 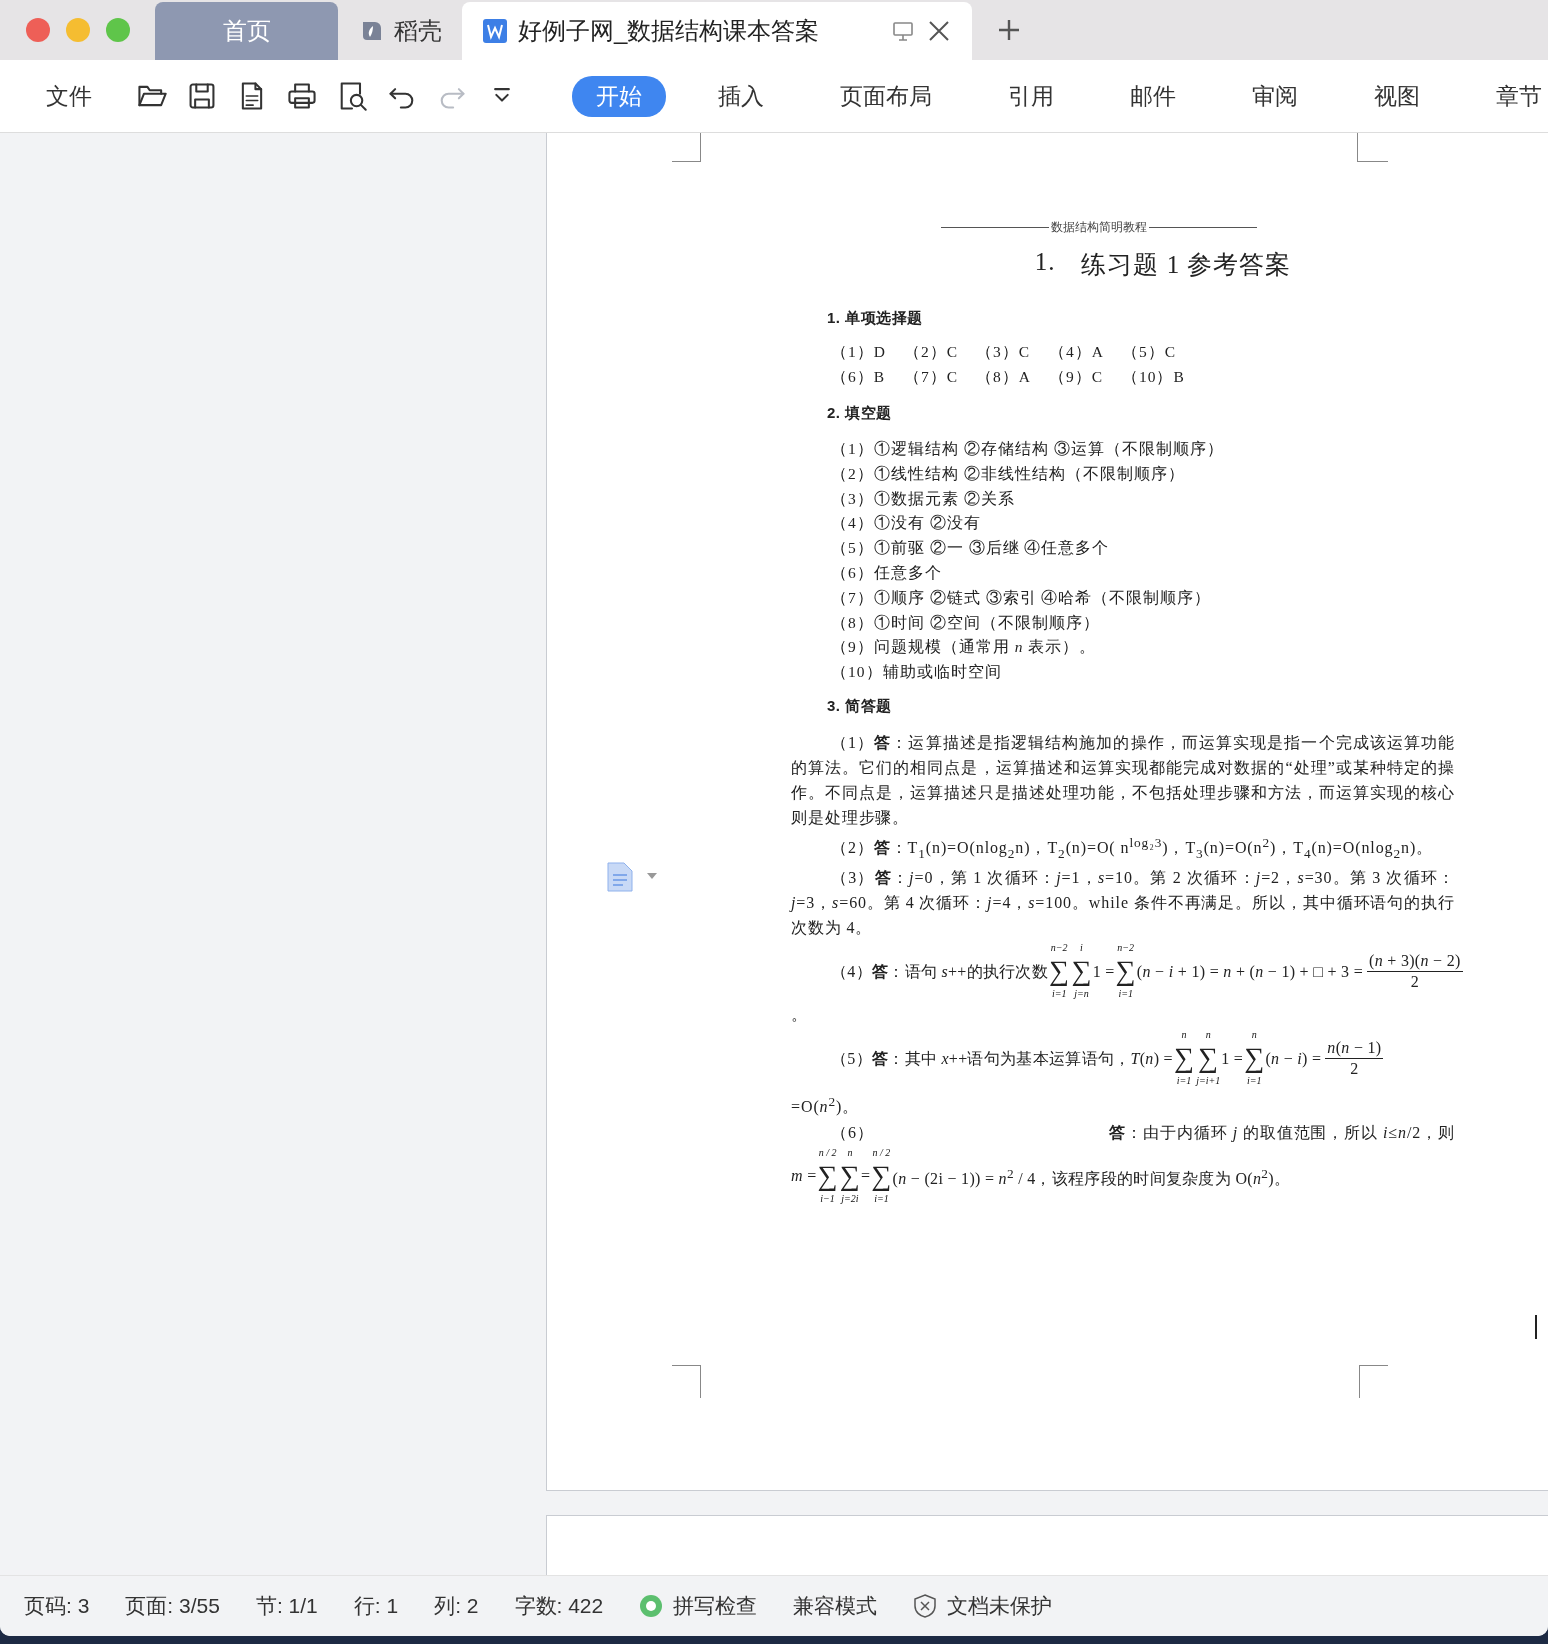 What do you see at coordinates (1151, 1059) in the screenshot?
I see `formula-text: T(n) =` at bounding box center [1151, 1059].